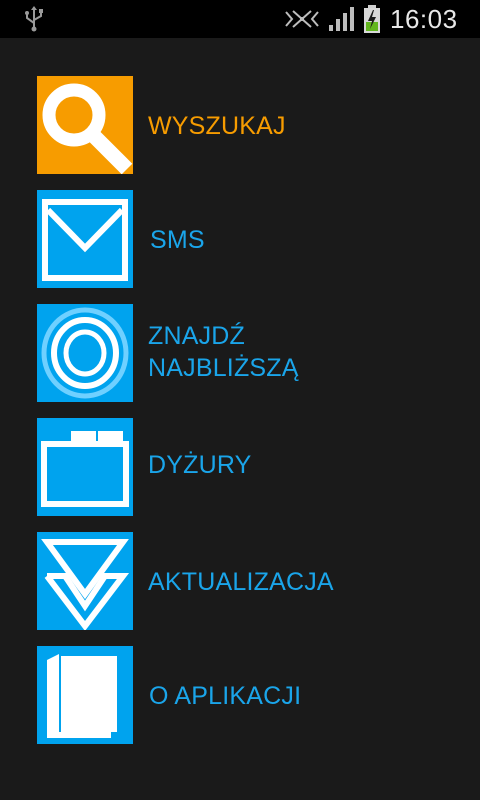  I want to click on about-tile, so click(85, 695).